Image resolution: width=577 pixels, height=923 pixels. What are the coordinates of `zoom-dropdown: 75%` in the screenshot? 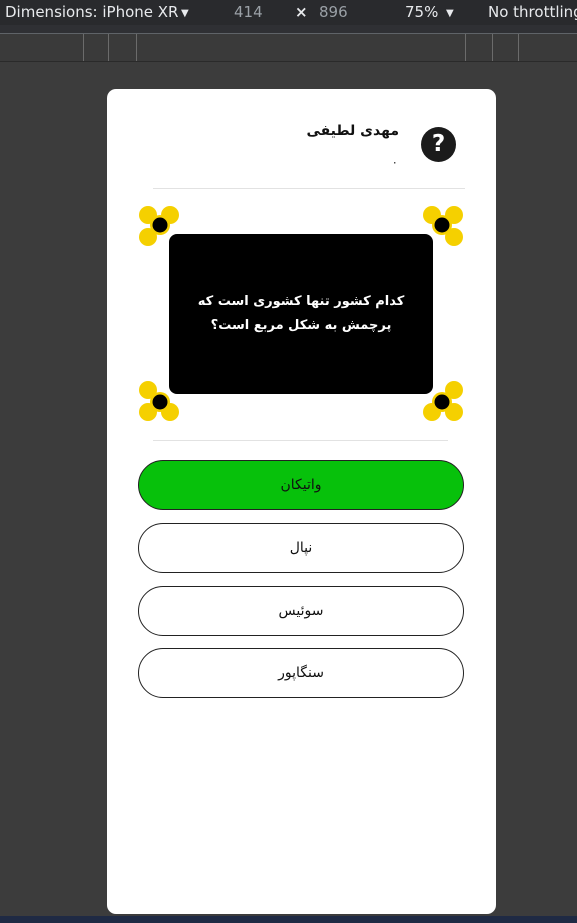 It's located at (421, 12).